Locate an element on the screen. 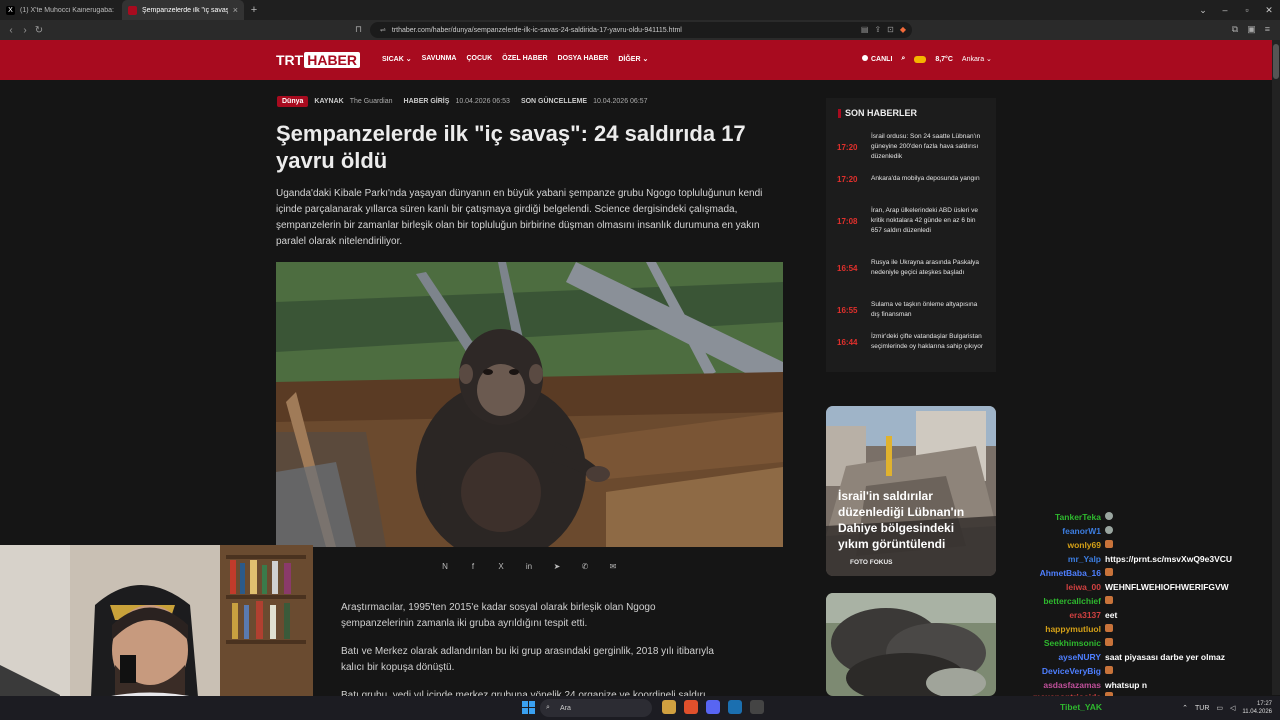 The height and width of the screenshot is (720, 1280). discord-icon is located at coordinates (713, 707).